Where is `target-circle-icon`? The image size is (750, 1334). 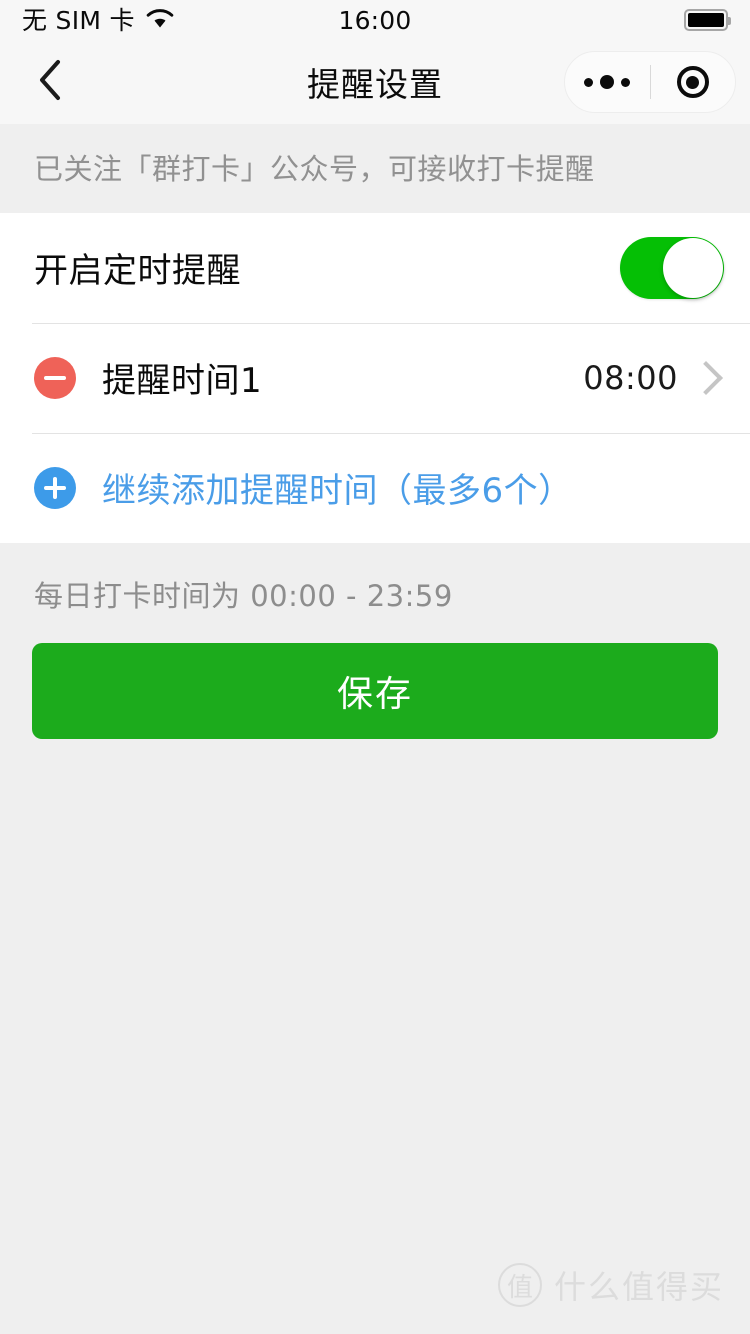 target-circle-icon is located at coordinates (692, 82).